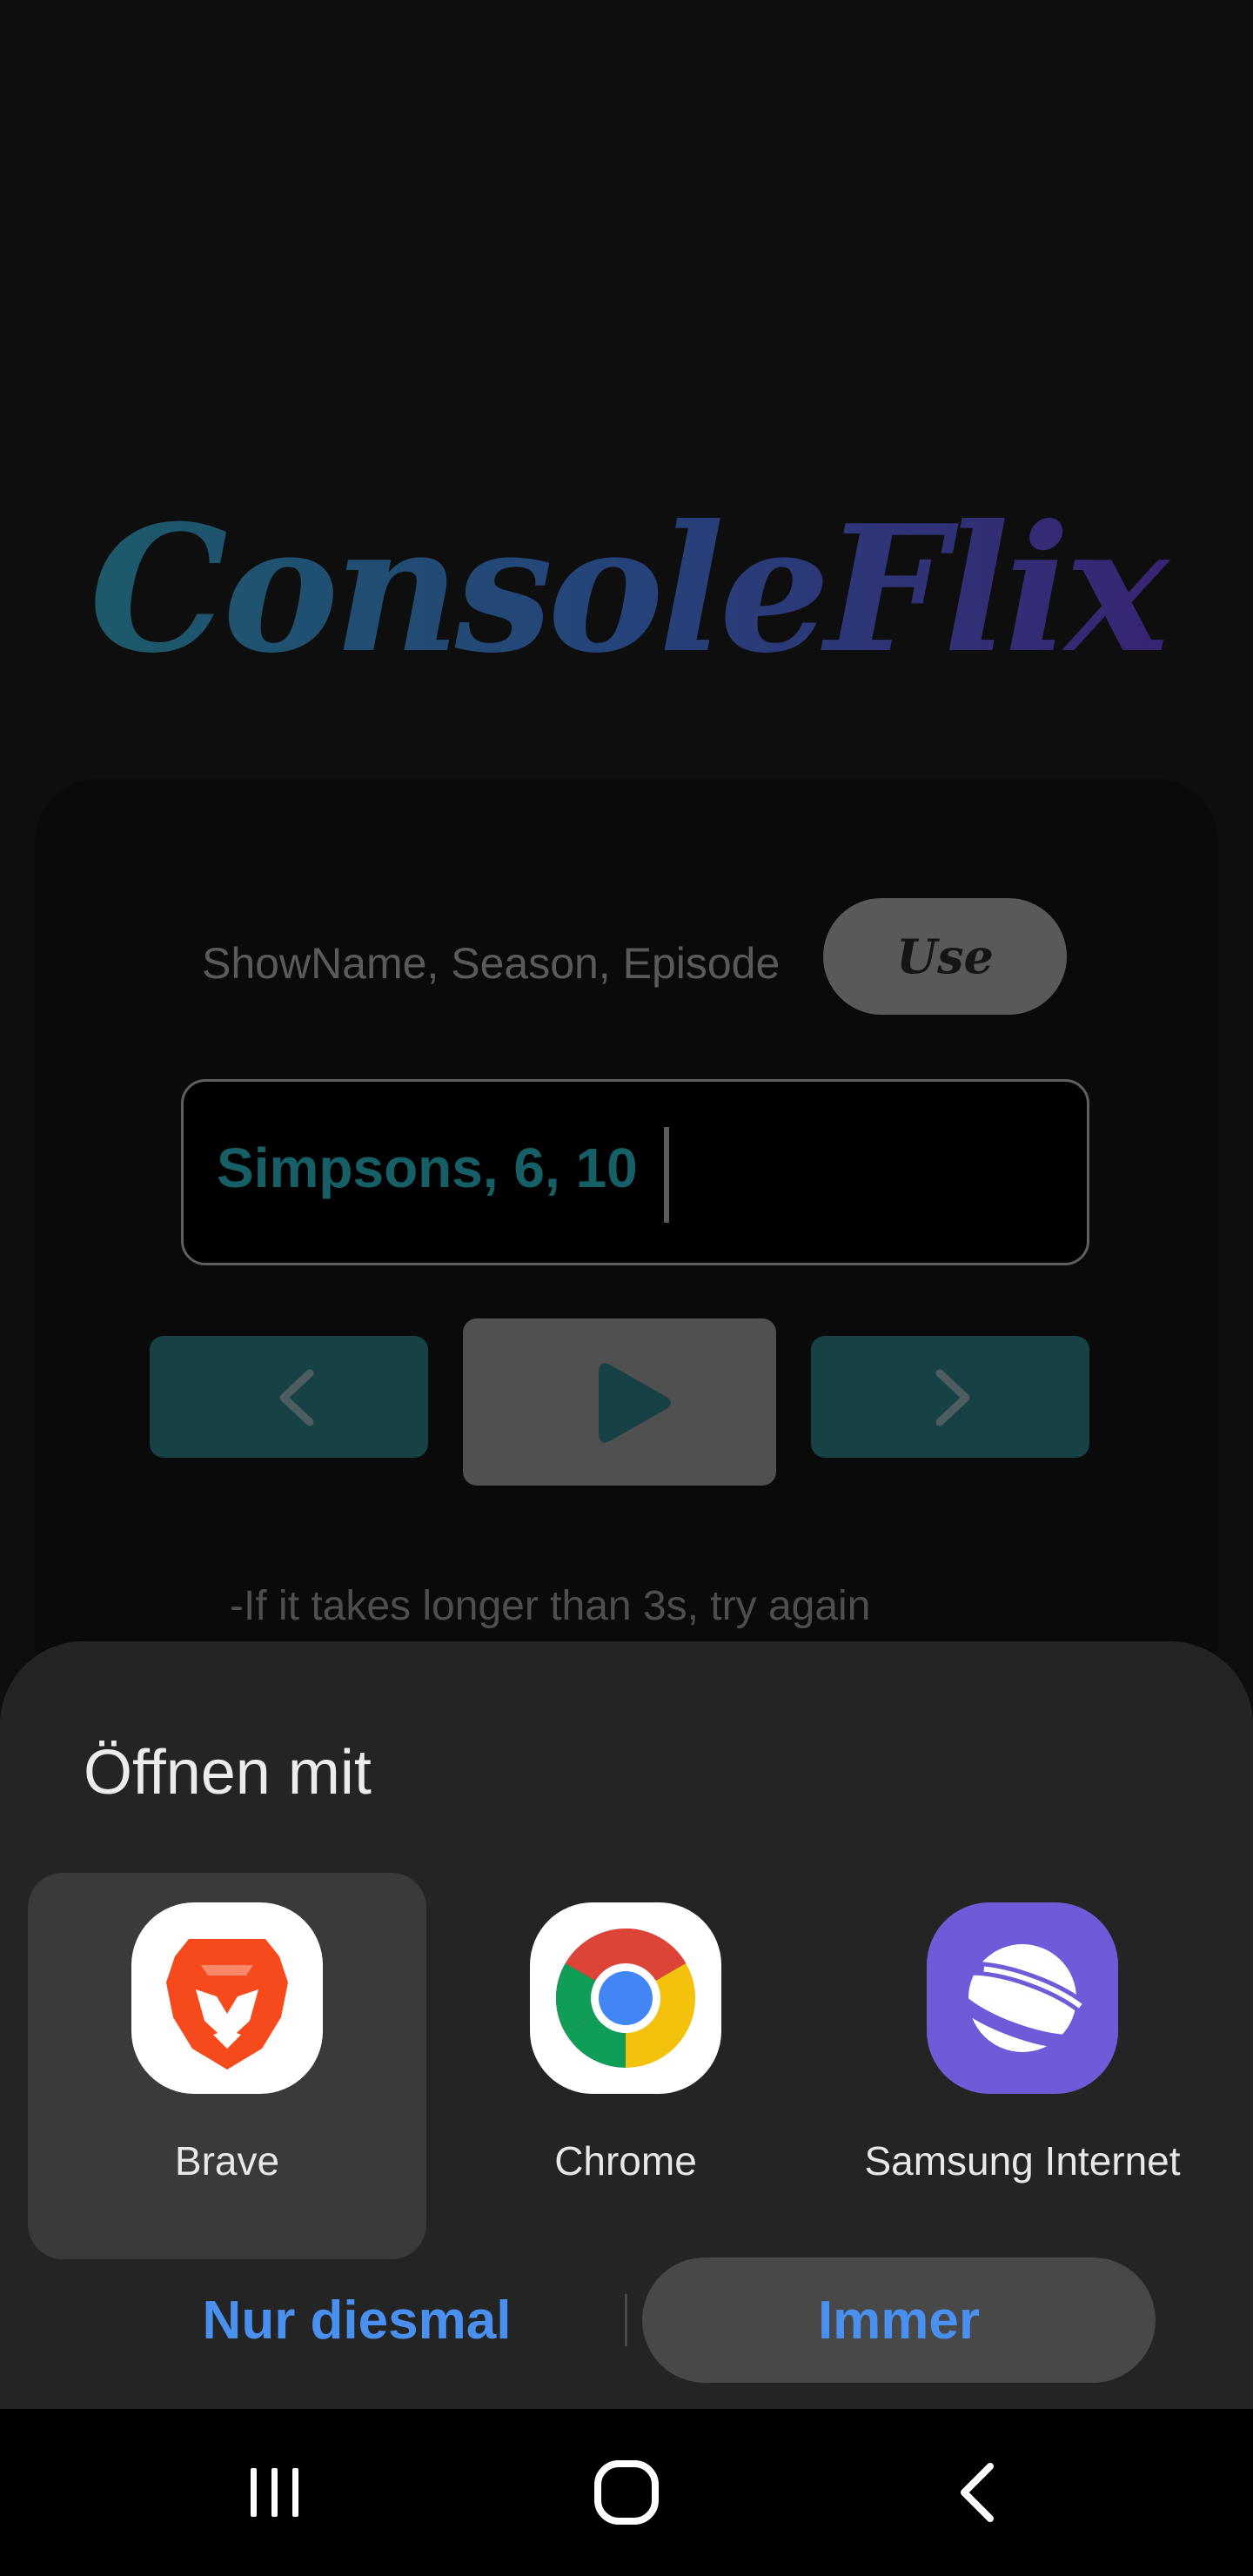 The image size is (1253, 2576). I want to click on app-option-brave: Brave, so click(227, 2066).